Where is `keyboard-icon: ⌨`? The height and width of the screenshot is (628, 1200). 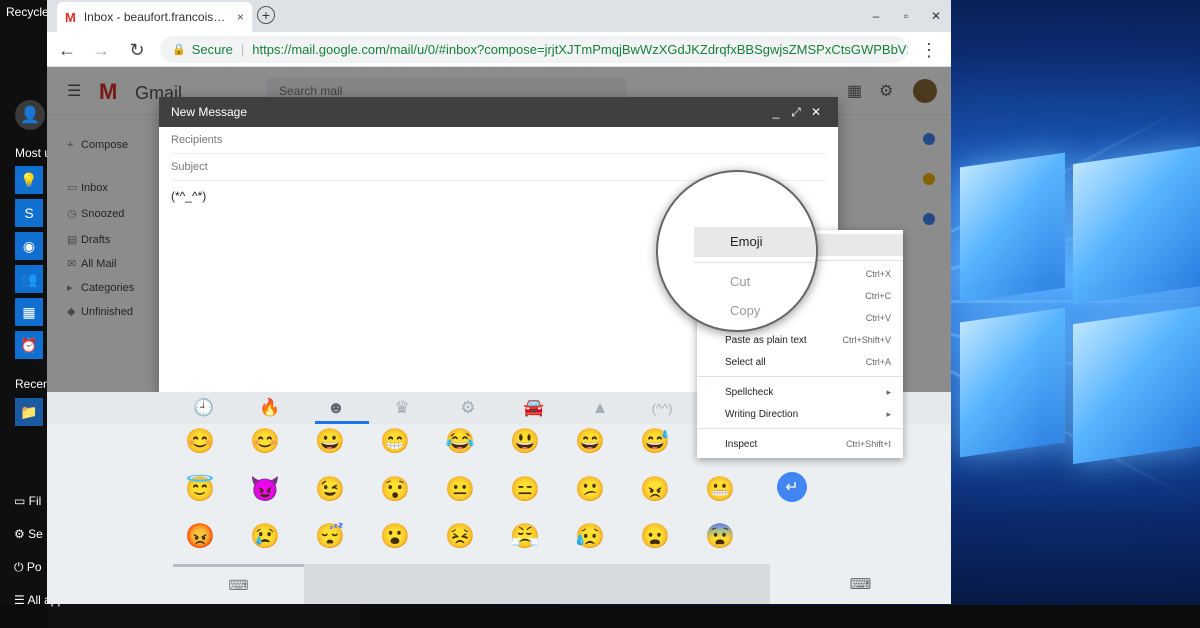 keyboard-icon: ⌨ is located at coordinates (238, 585).